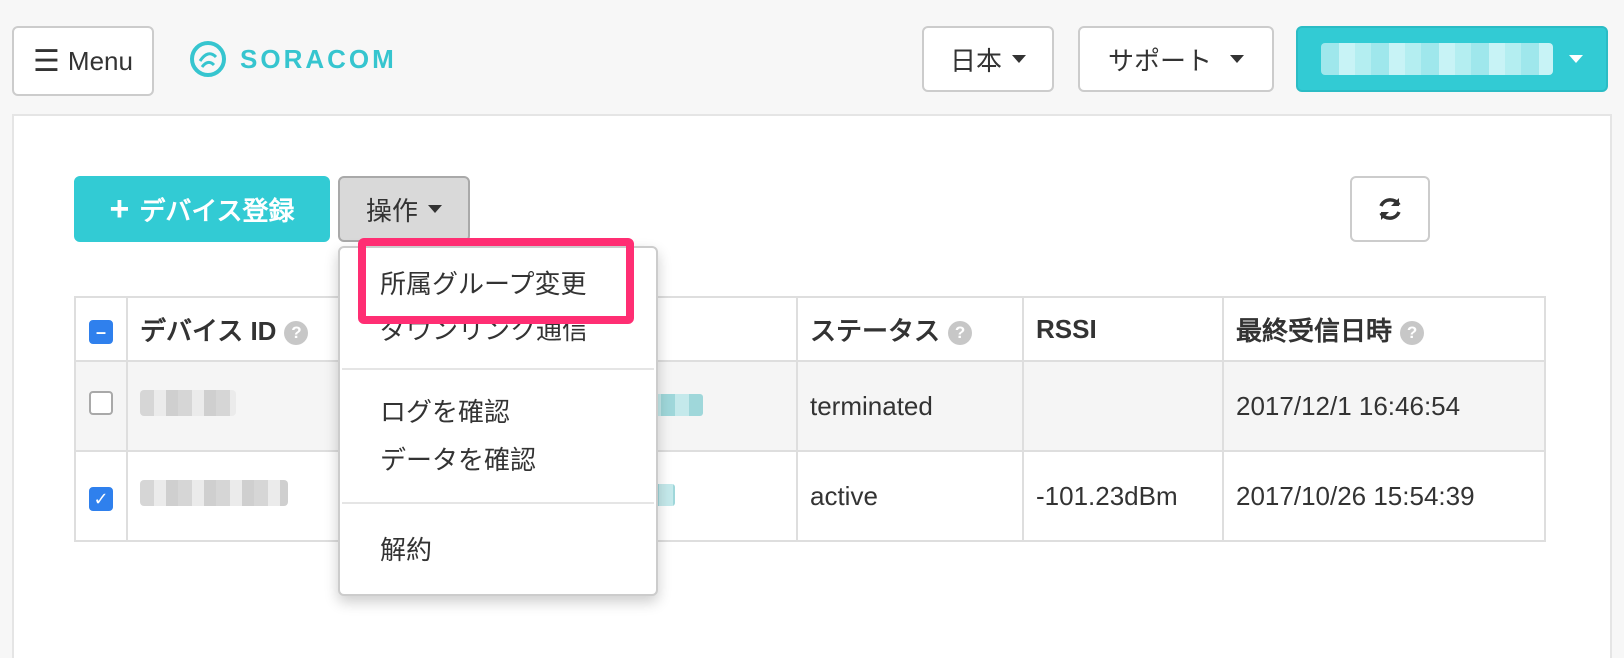  What do you see at coordinates (458, 458) in the screenshot?
I see `menu-item-view-data: データを確認` at bounding box center [458, 458].